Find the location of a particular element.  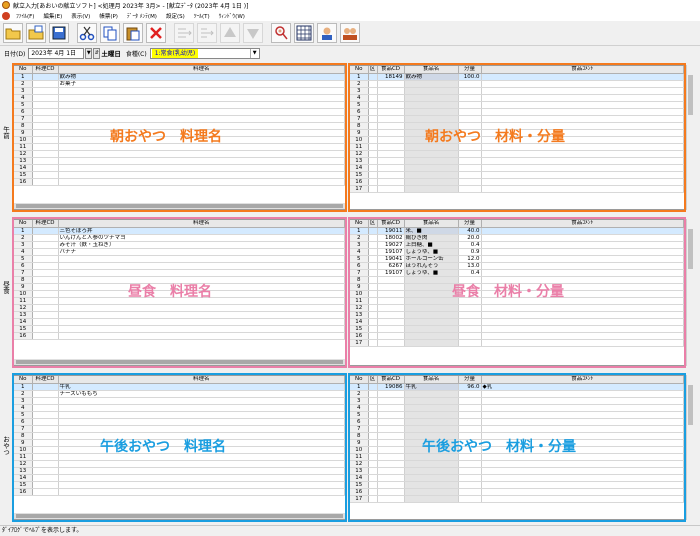

scroll-thumb is located at coordinates (179, 206).